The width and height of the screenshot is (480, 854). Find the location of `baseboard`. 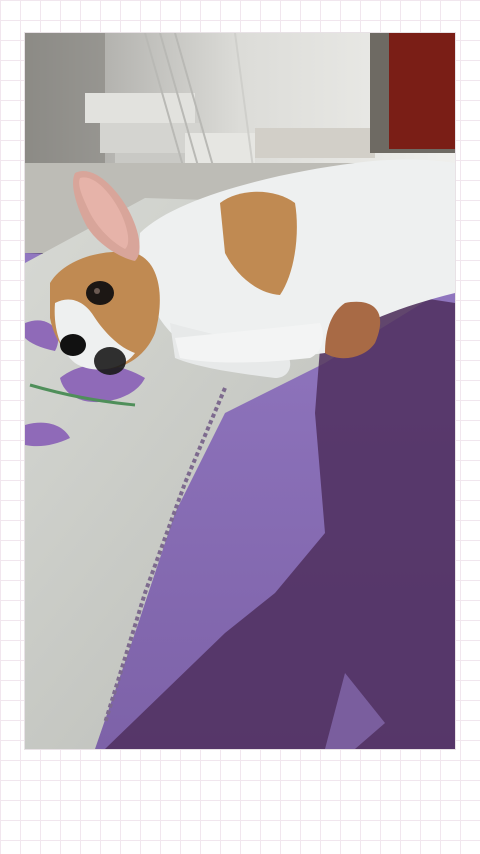

baseboard is located at coordinates (315, 143).